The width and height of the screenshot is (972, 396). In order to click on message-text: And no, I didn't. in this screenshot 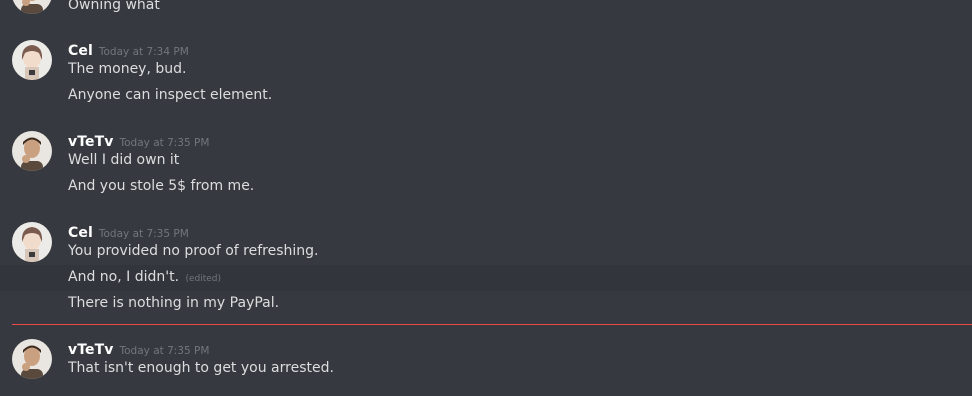, I will do `click(124, 277)`.